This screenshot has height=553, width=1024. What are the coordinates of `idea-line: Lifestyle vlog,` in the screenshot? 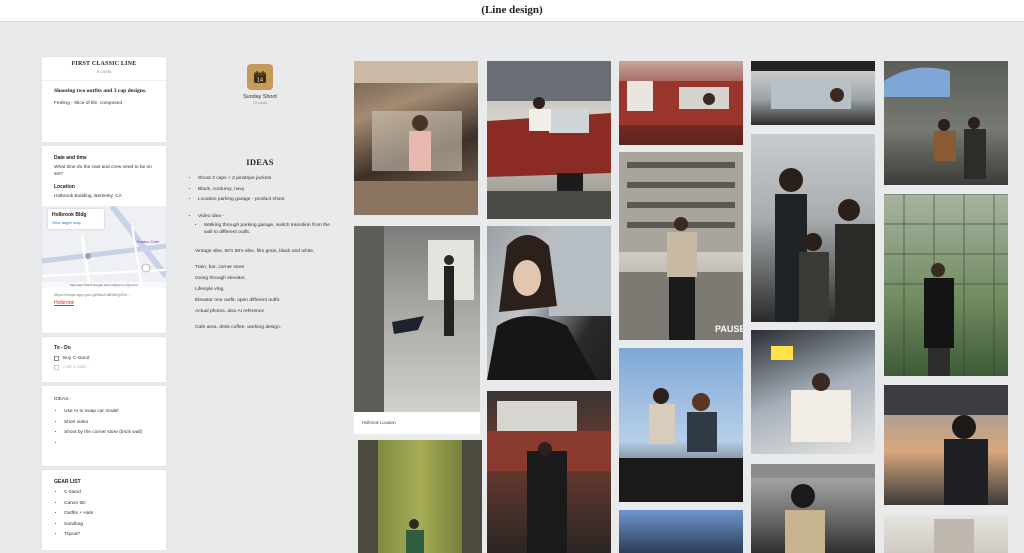 It's located at (210, 289).